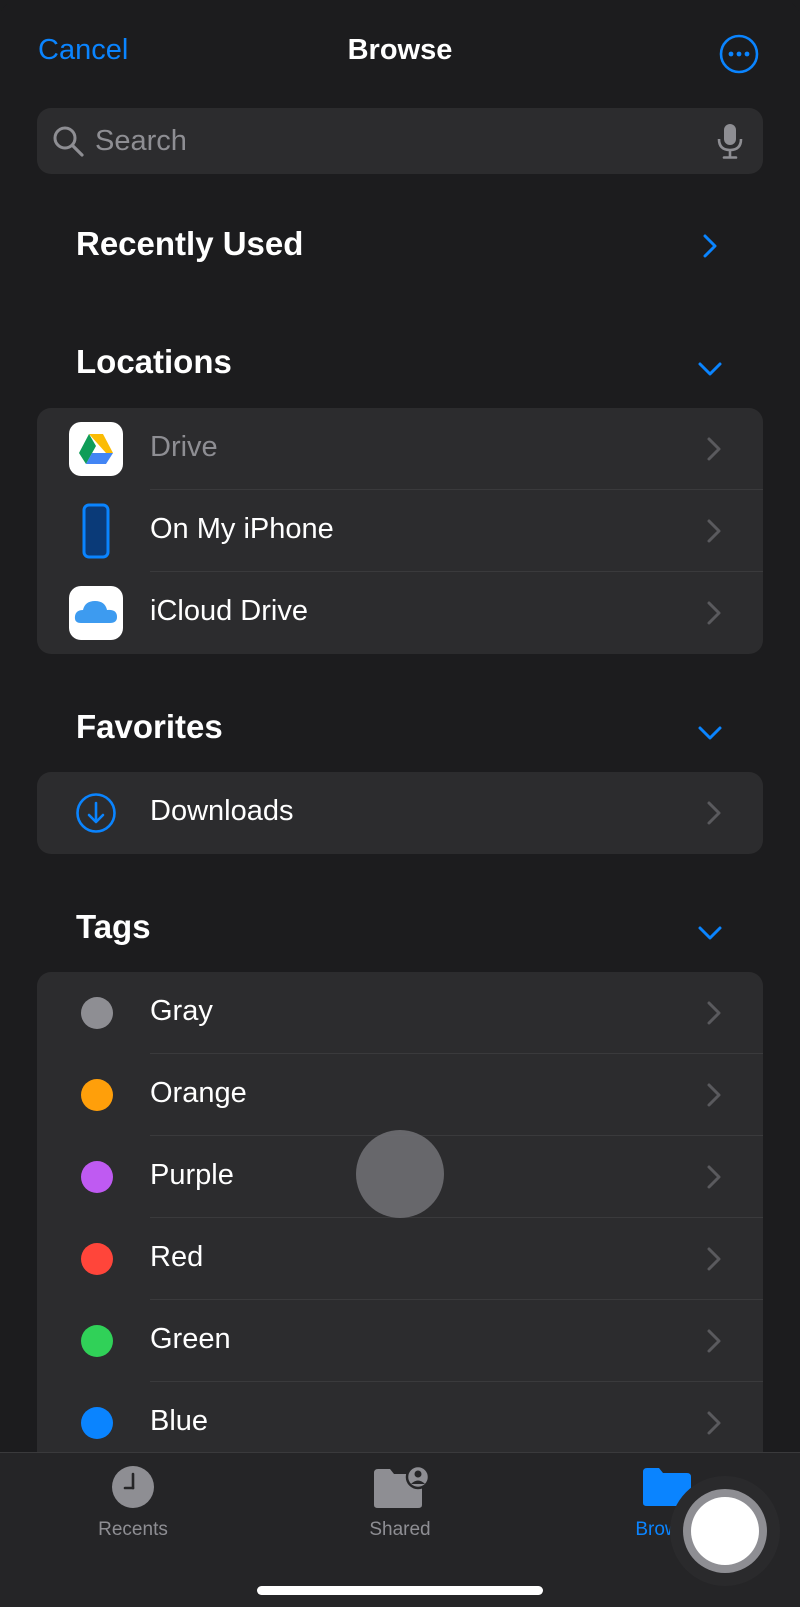 The width and height of the screenshot is (800, 1607). Describe the element at coordinates (198, 1093) in the screenshot. I see `tag-label: Orange` at that location.